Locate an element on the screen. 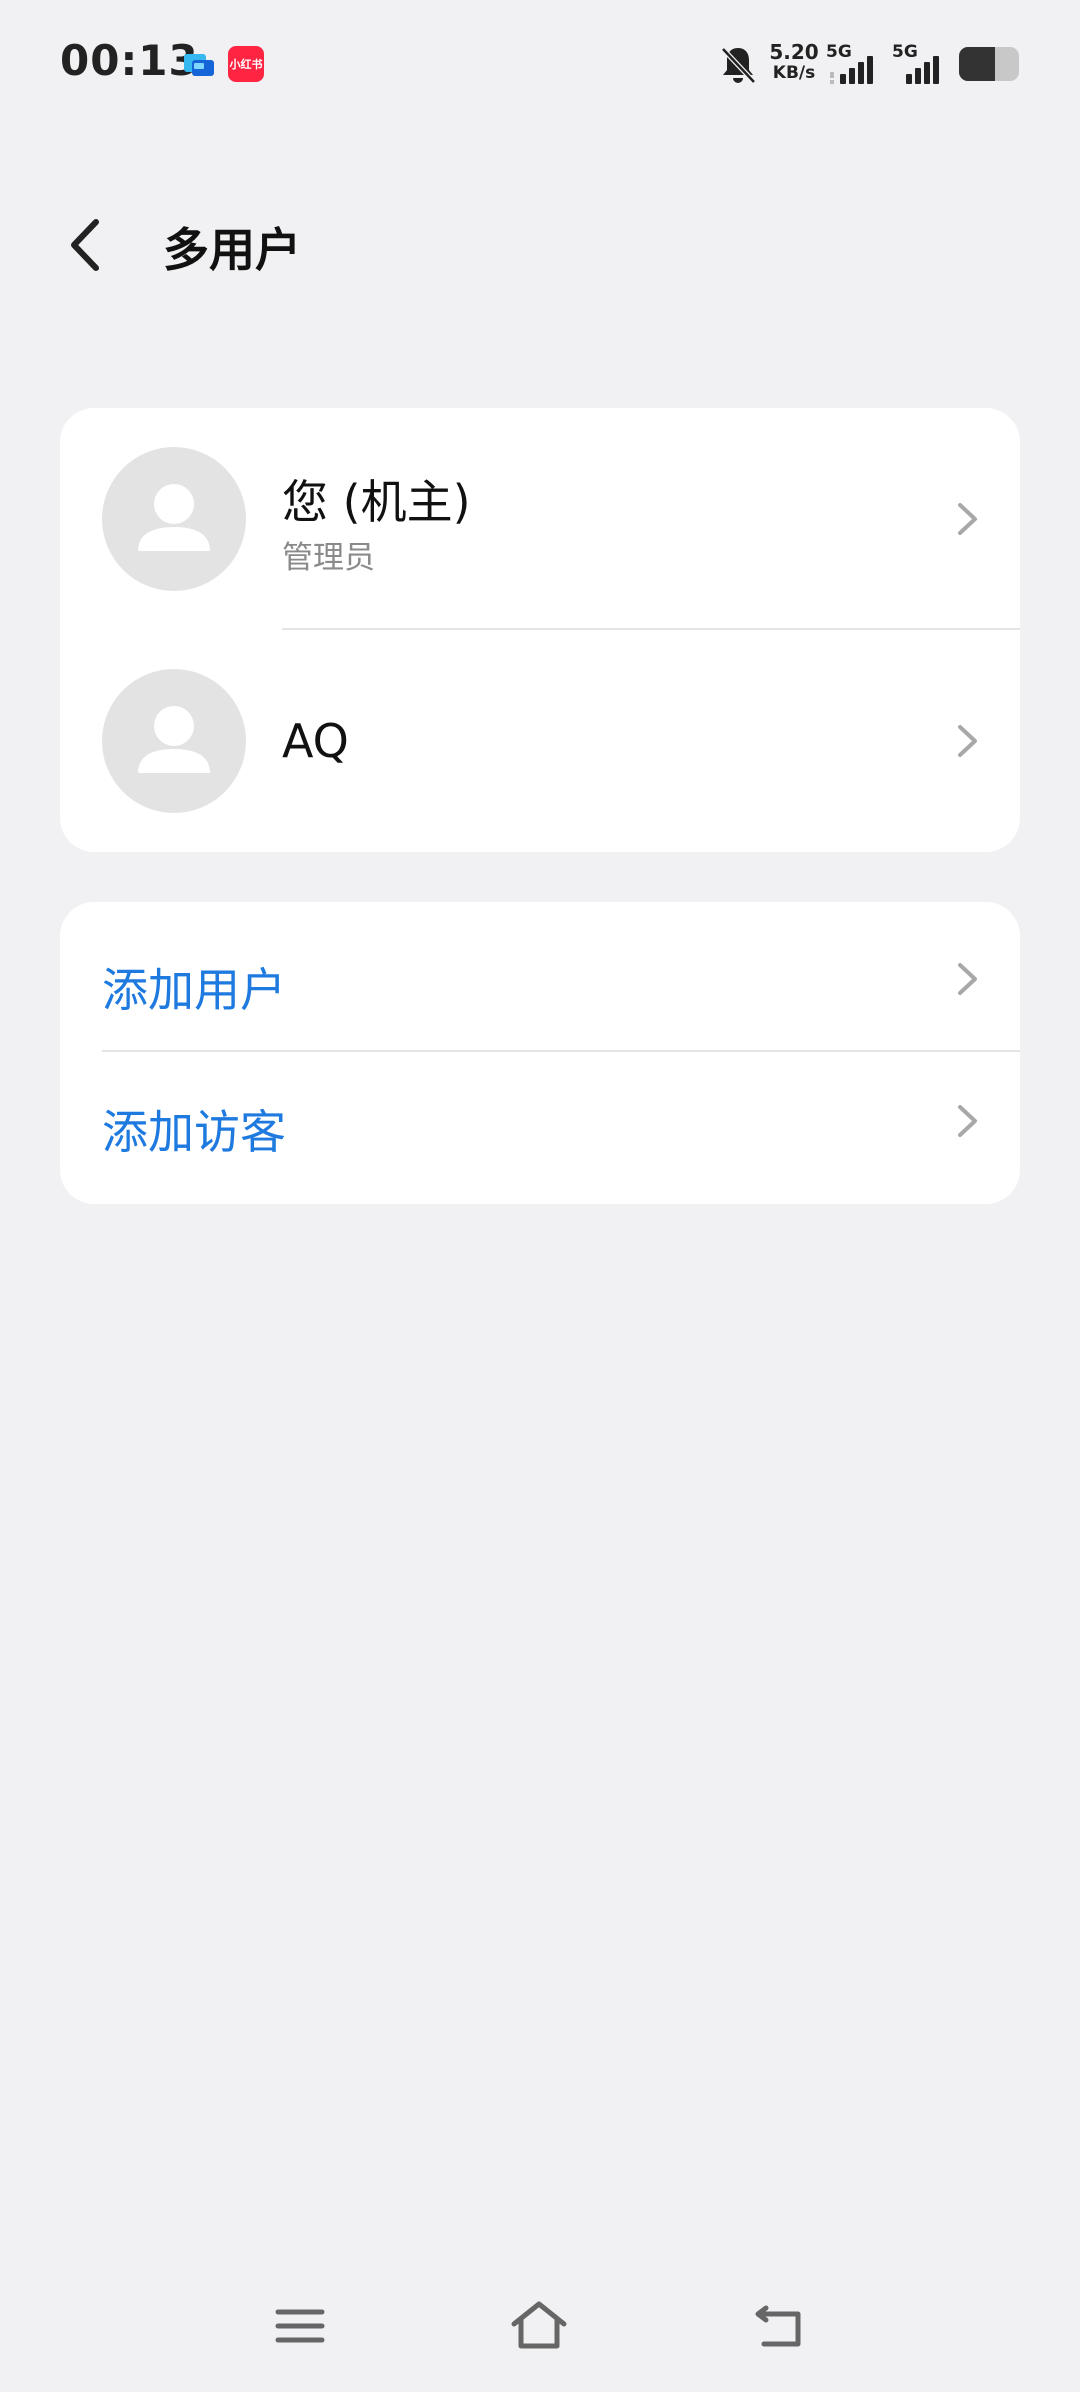  user-row-owner: 您 (机主) 管理员 is located at coordinates (540, 519).